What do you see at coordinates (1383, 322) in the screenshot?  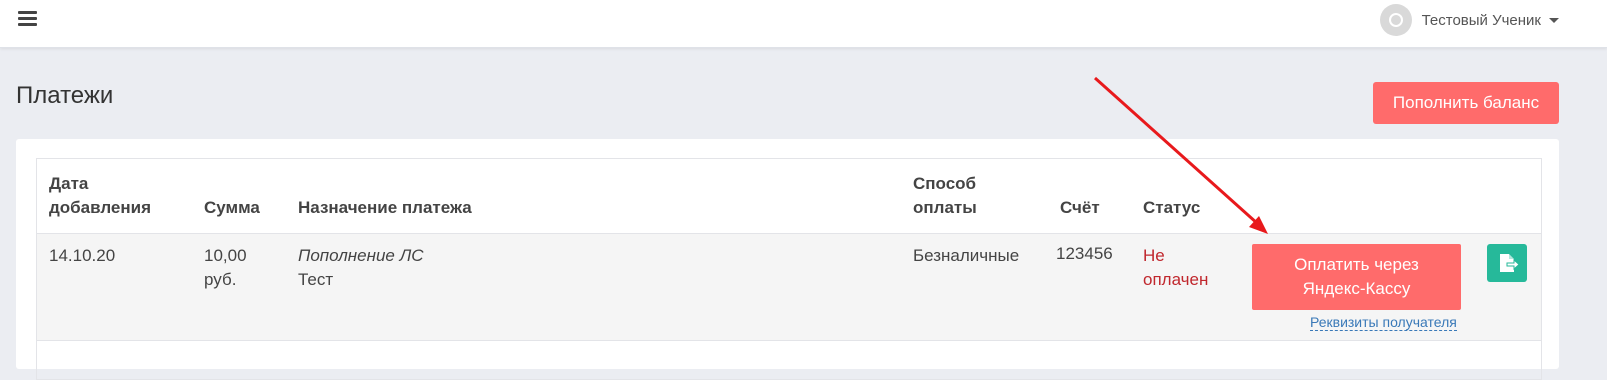 I see `recipient-requisites-link: Реквизиты получателя` at bounding box center [1383, 322].